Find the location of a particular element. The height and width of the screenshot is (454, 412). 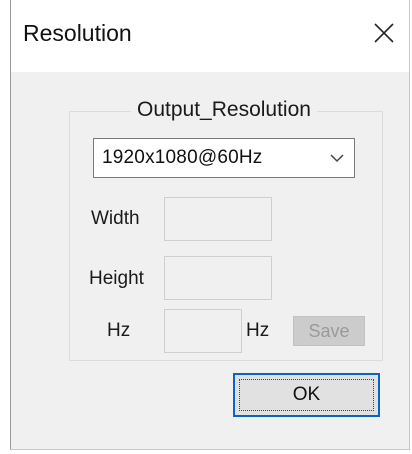

hz-label: Hz is located at coordinates (119, 330).